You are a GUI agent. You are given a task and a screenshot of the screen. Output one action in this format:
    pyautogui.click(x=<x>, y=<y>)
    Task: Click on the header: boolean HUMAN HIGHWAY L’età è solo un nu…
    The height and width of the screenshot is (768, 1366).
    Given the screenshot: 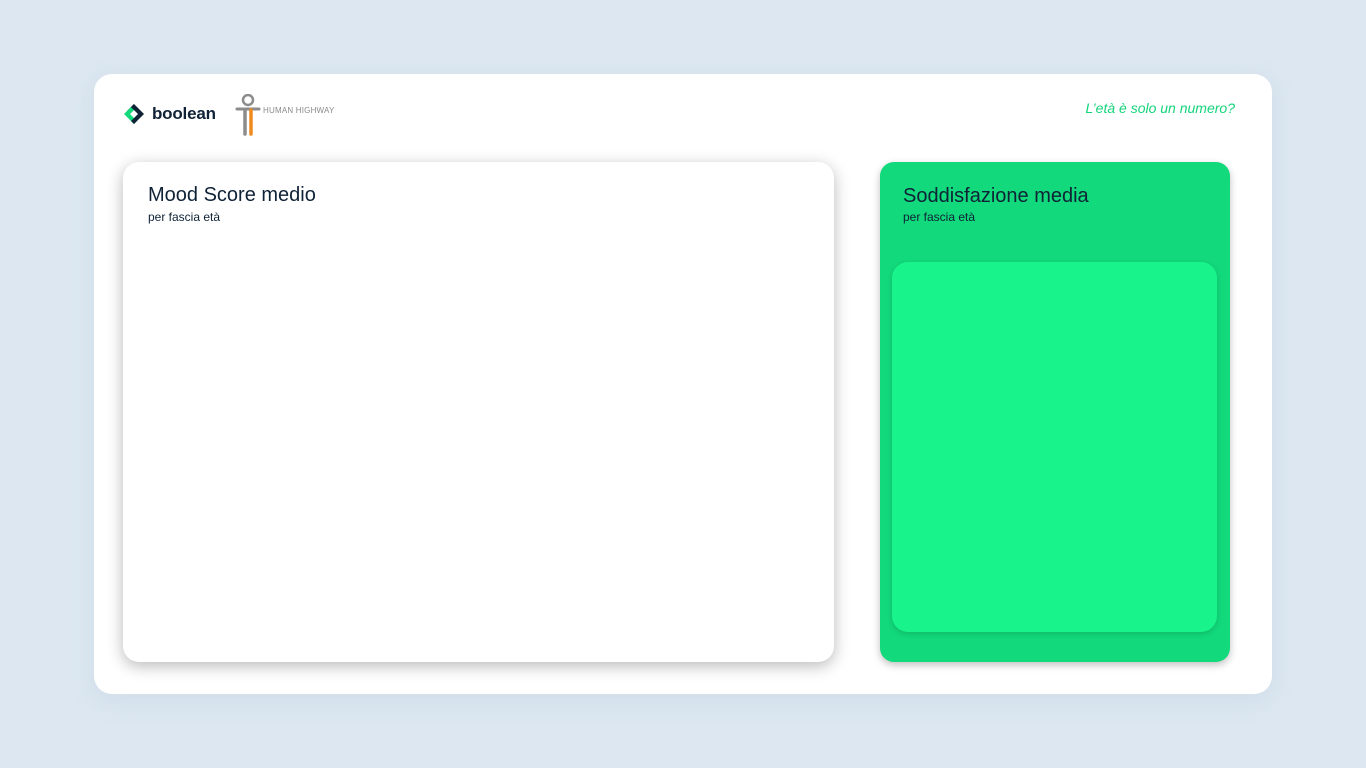 What is the action you would take?
    pyautogui.click(x=683, y=114)
    